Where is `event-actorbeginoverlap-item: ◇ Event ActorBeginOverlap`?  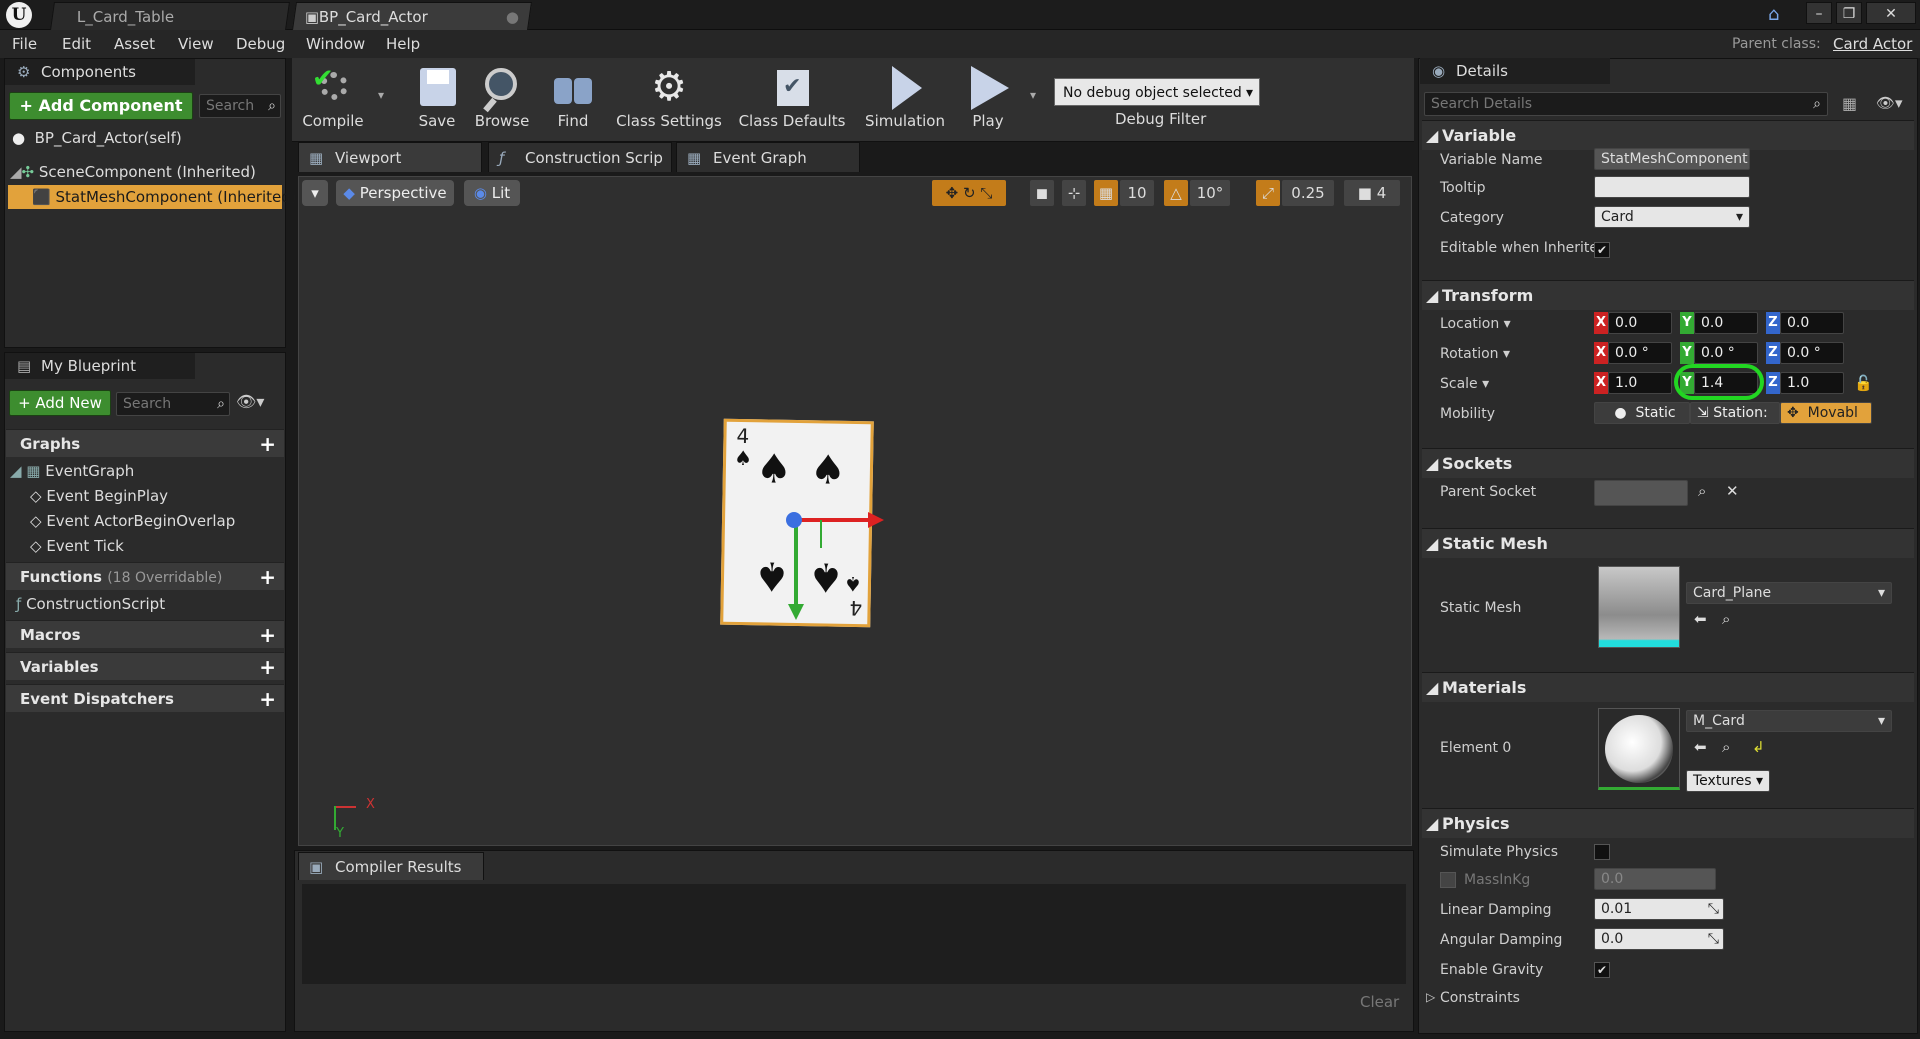 event-actorbeginoverlap-item: ◇ Event ActorBeginOverlap is located at coordinates (132, 521).